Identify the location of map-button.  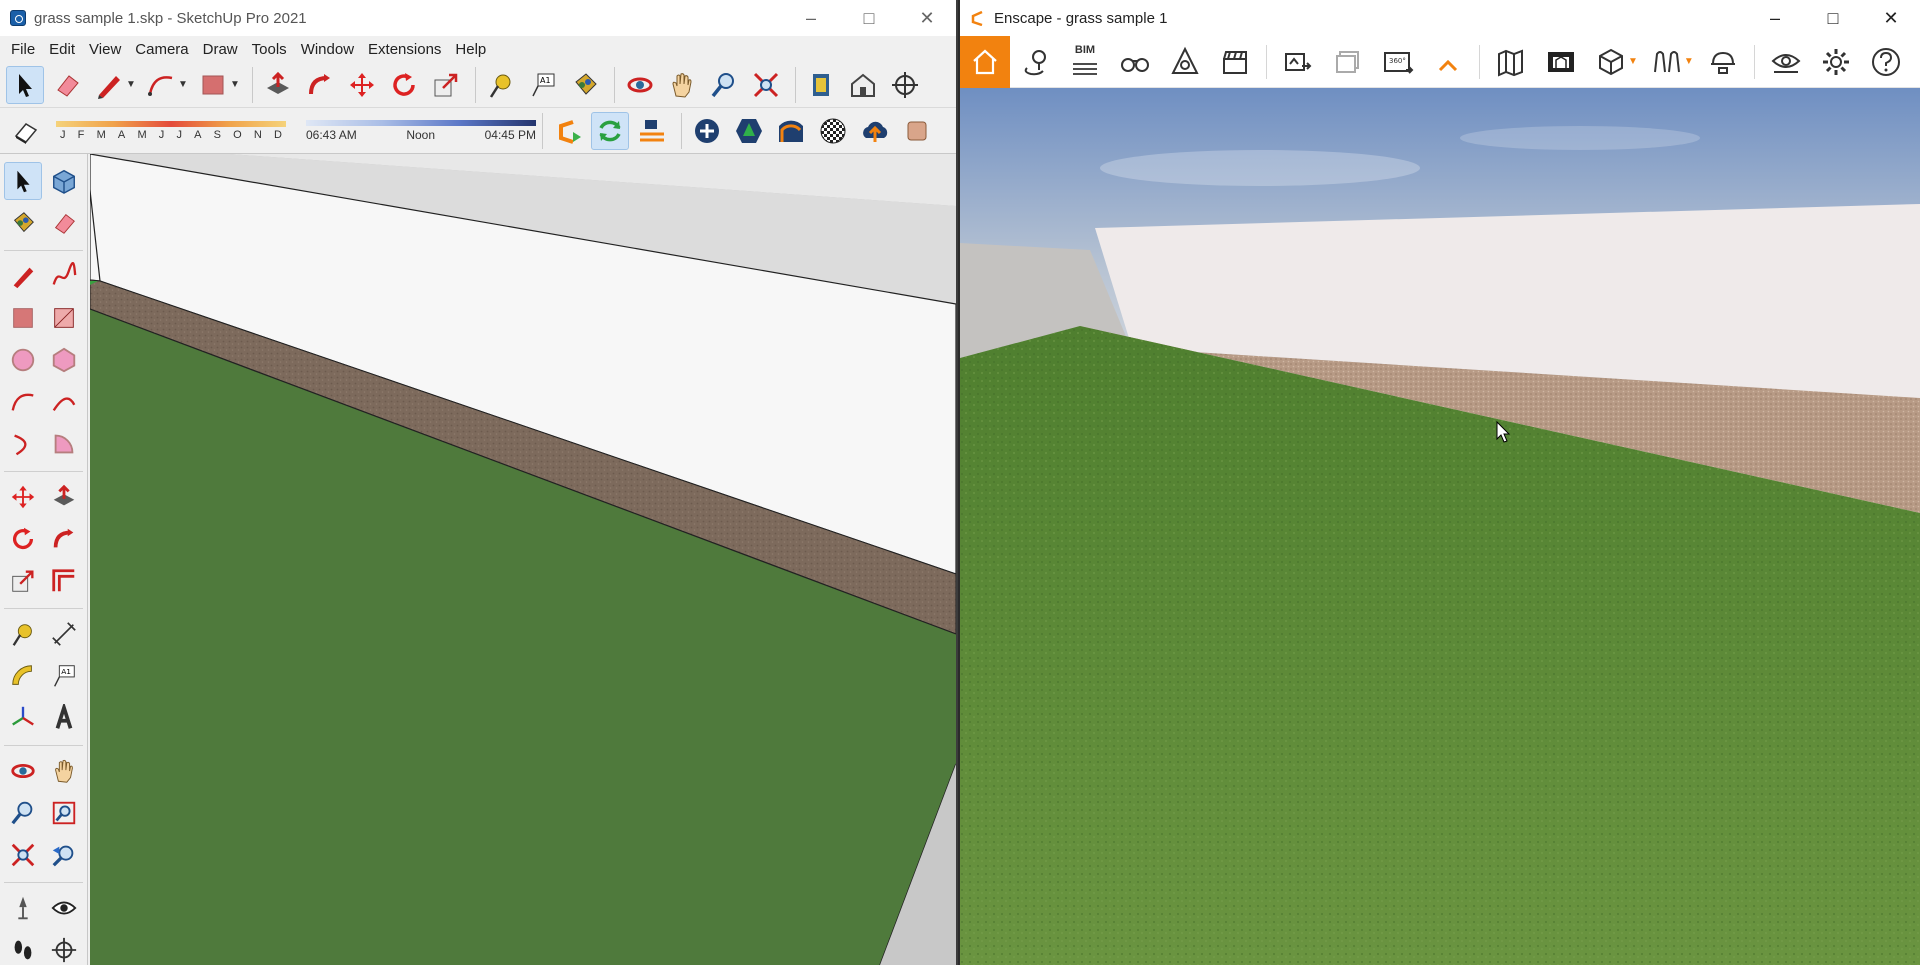
(1511, 62).